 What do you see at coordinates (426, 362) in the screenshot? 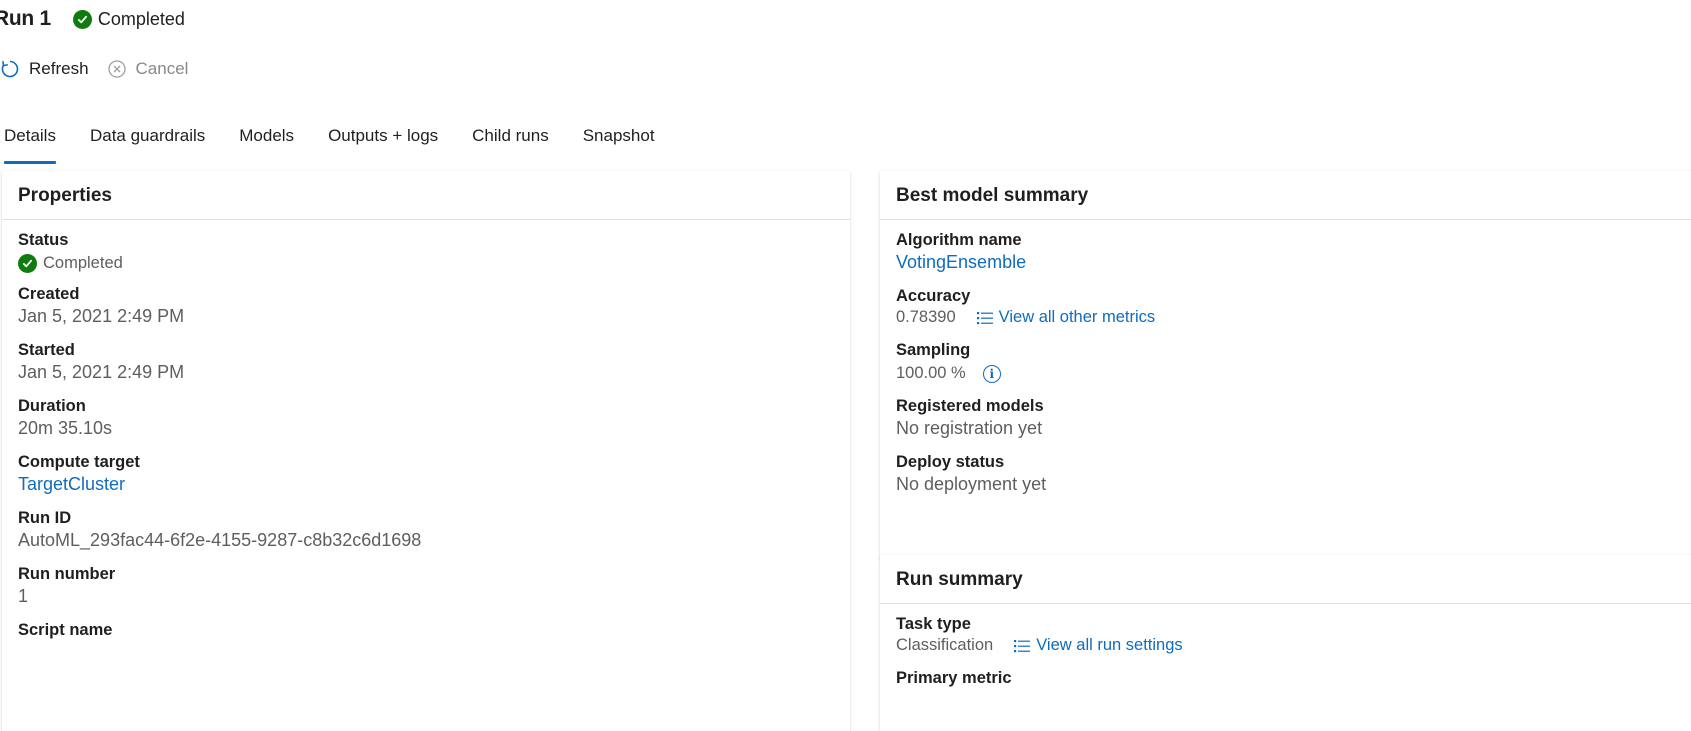
I see `started-field: Started Jan 5, 2021 2:49 PM` at bounding box center [426, 362].